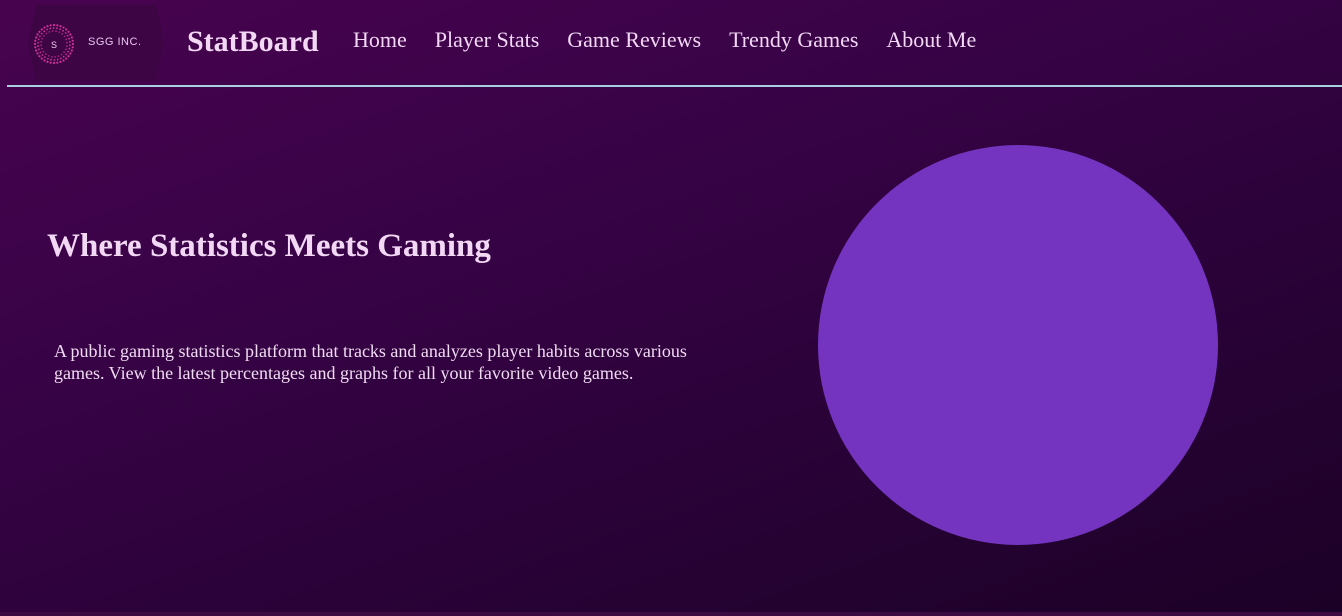  I want to click on logo-dotted-ring-icon: S, so click(54, 44).